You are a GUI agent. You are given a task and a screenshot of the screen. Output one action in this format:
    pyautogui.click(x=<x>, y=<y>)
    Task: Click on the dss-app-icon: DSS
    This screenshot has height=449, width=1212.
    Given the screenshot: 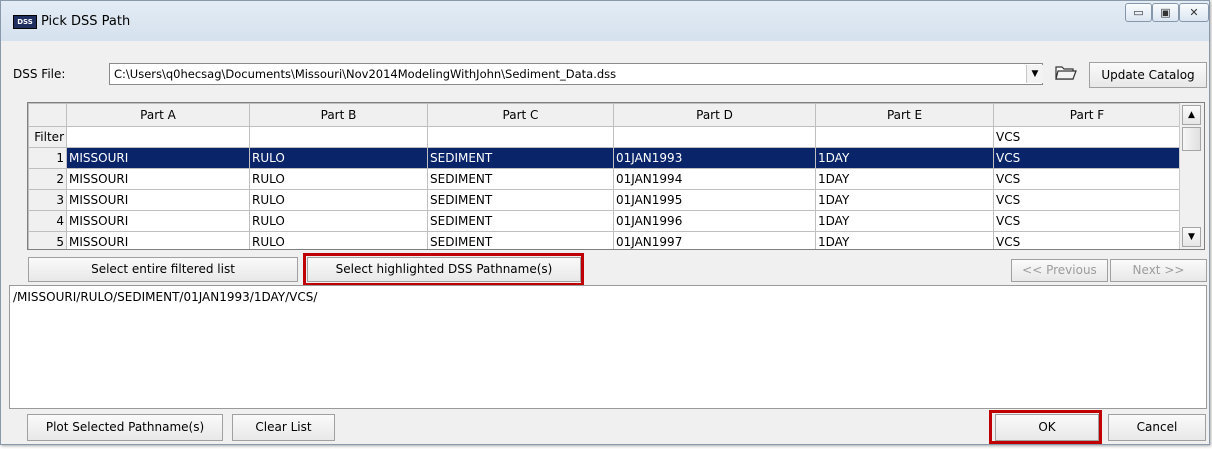 What is the action you would take?
    pyautogui.click(x=25, y=22)
    